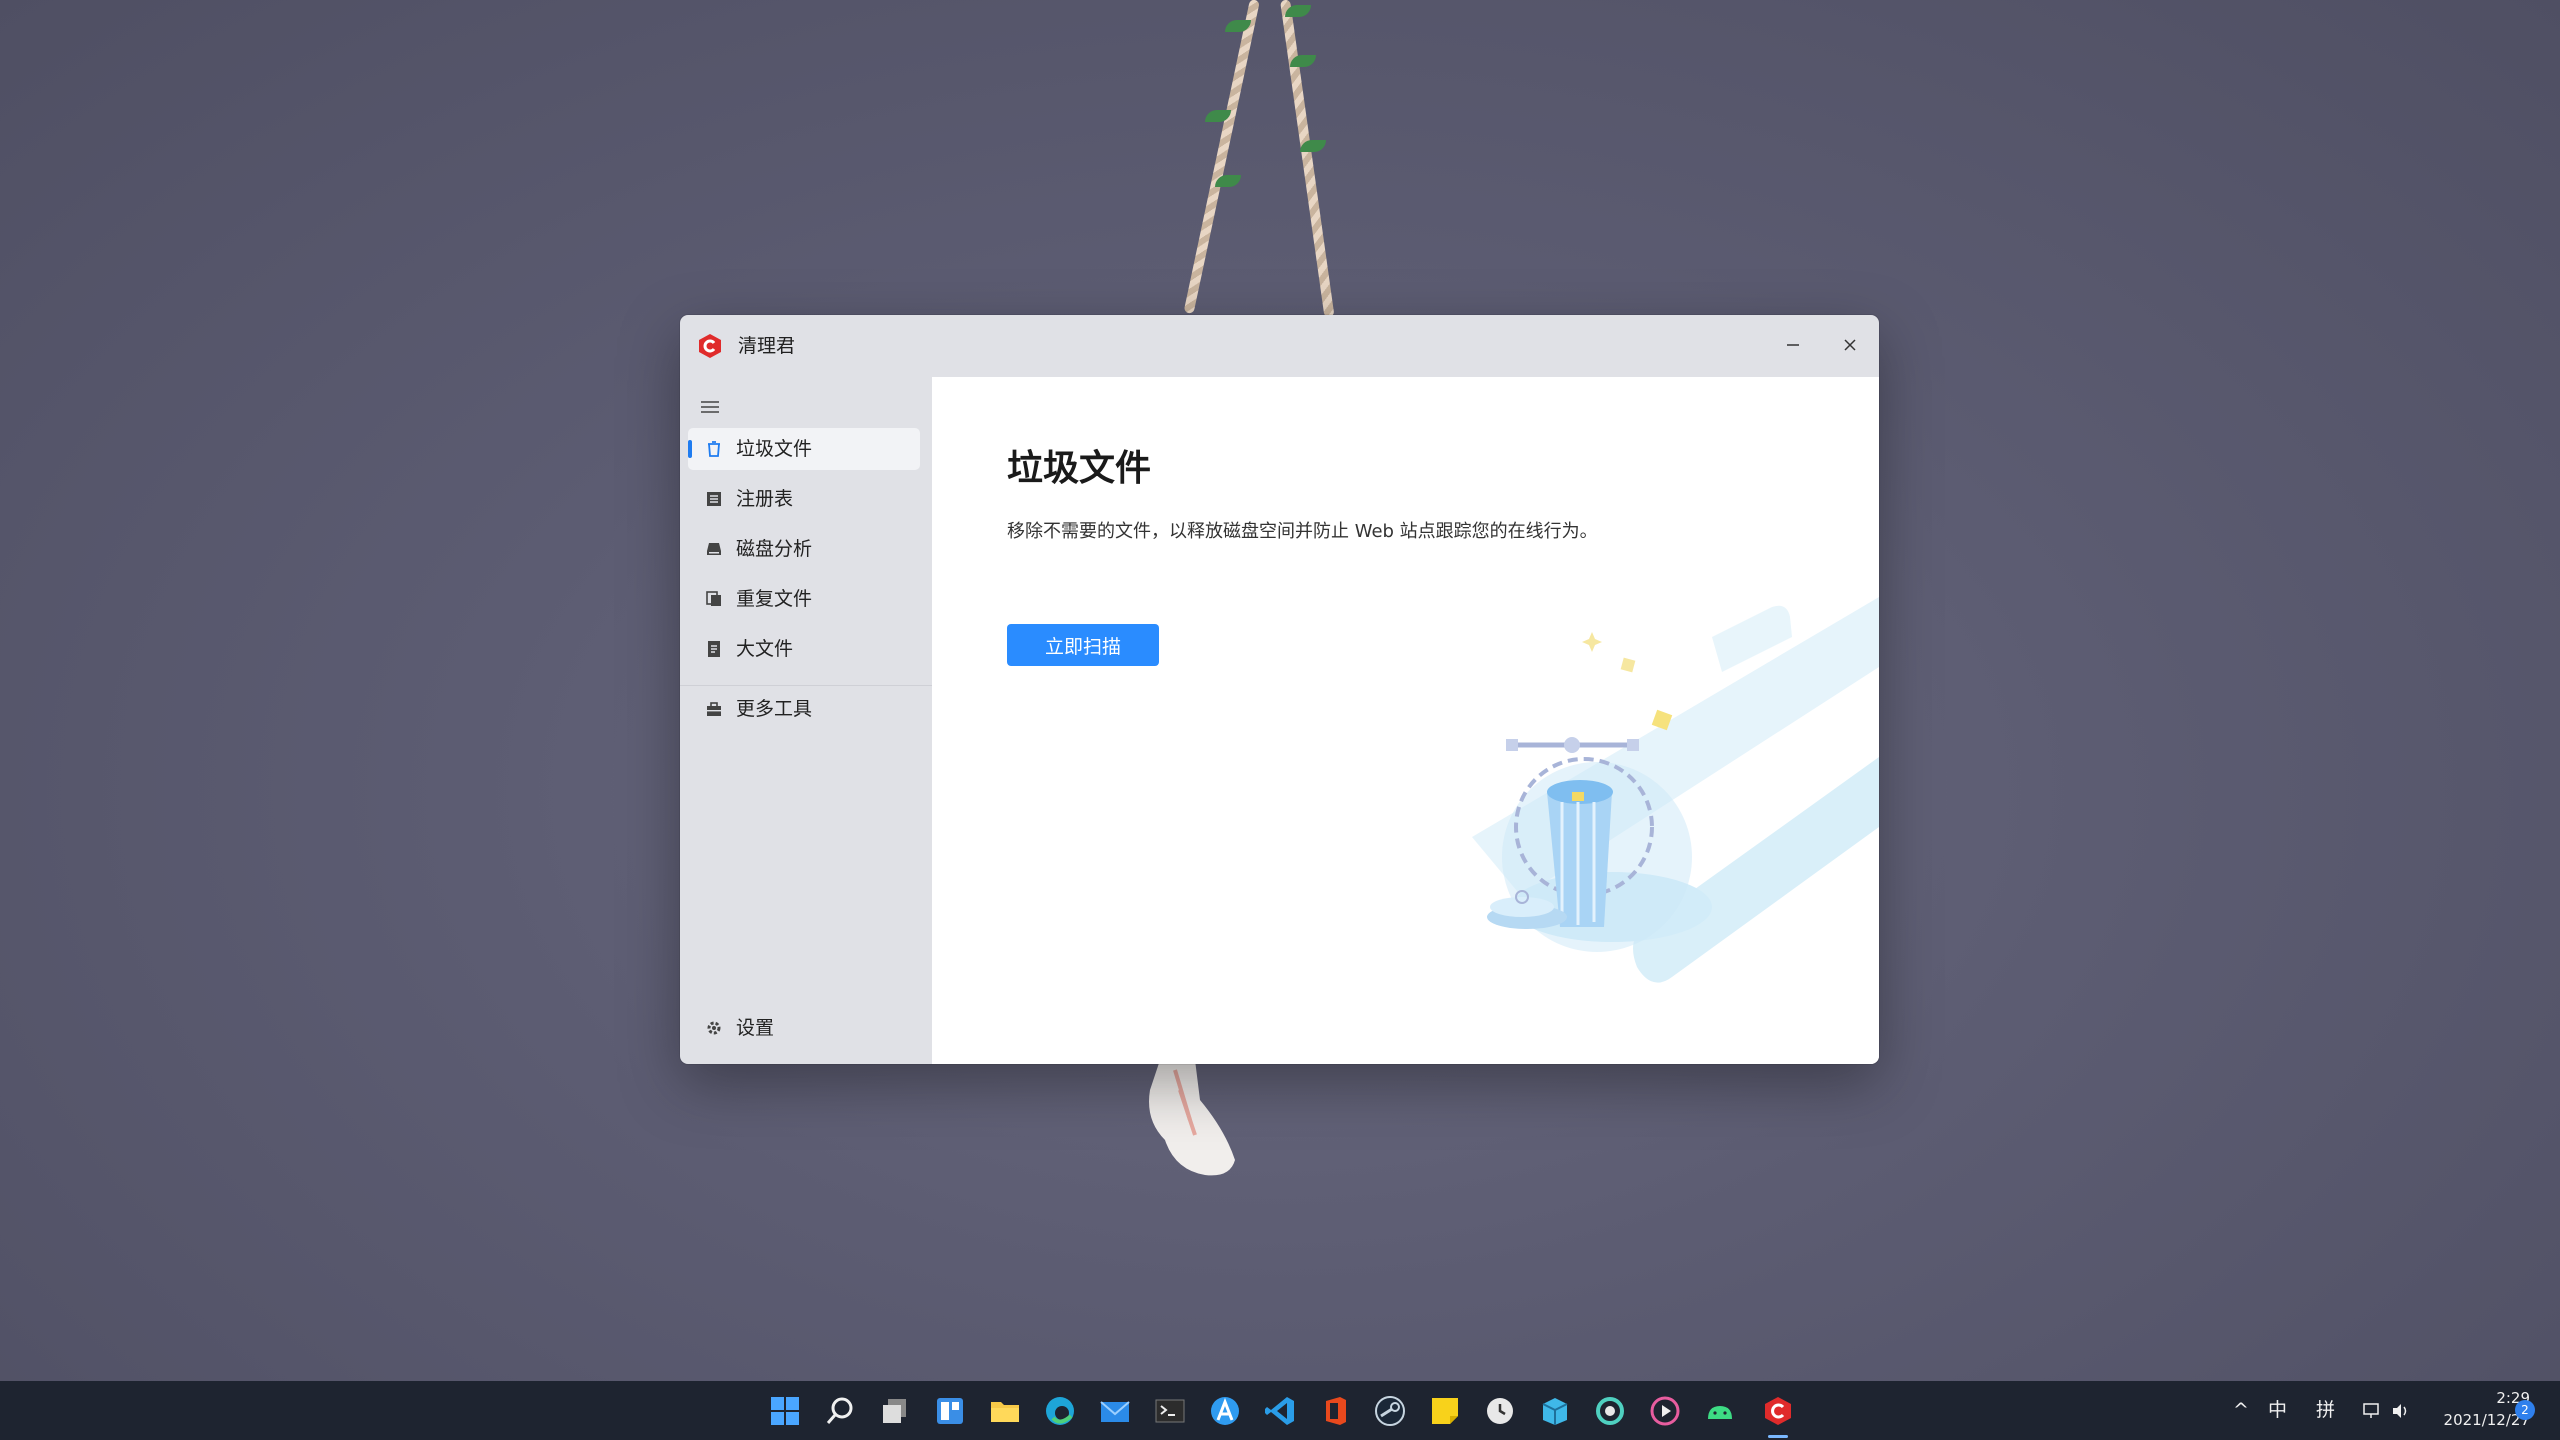 The image size is (2560, 1440). What do you see at coordinates (2241, 1410) in the screenshot?
I see `tray-overflow-chevron: ^` at bounding box center [2241, 1410].